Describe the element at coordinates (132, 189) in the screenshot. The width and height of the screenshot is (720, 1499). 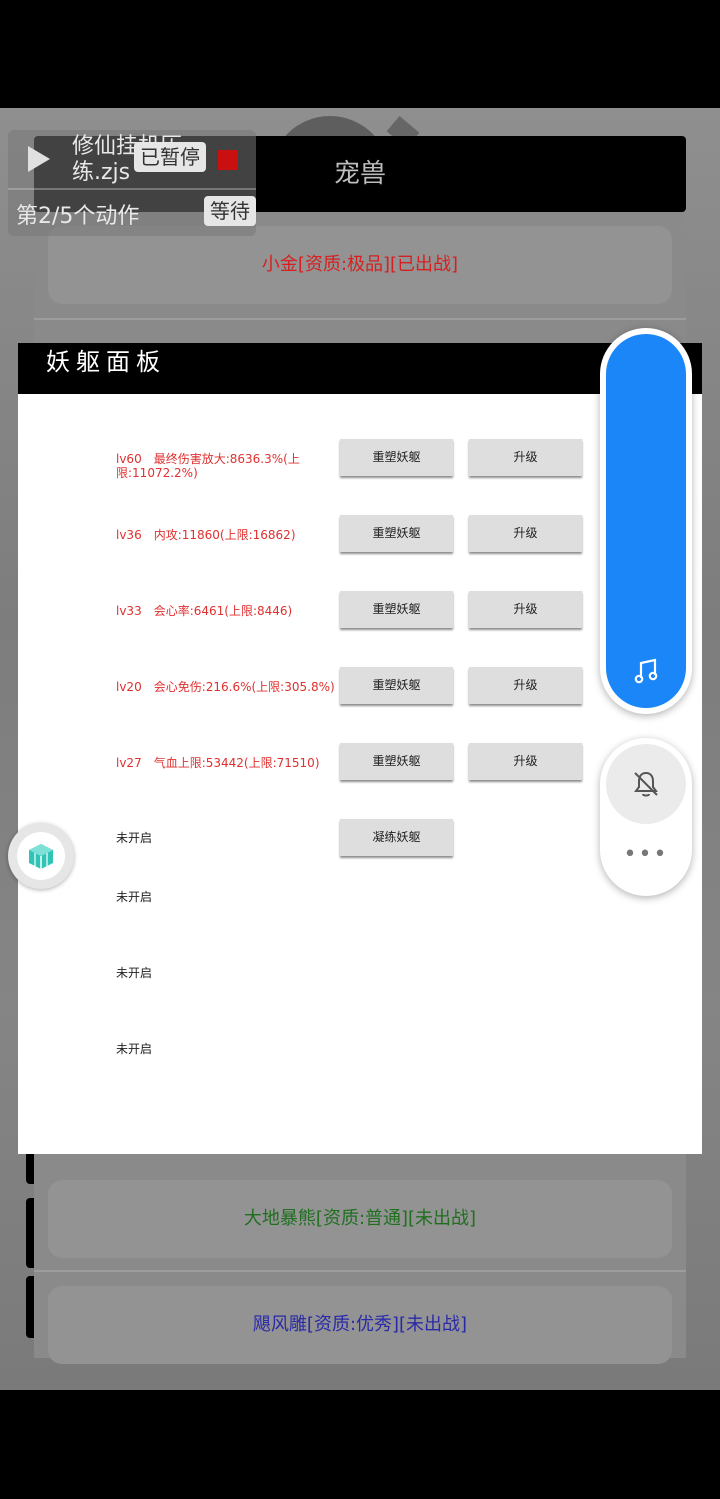
I see `progress-track` at that location.